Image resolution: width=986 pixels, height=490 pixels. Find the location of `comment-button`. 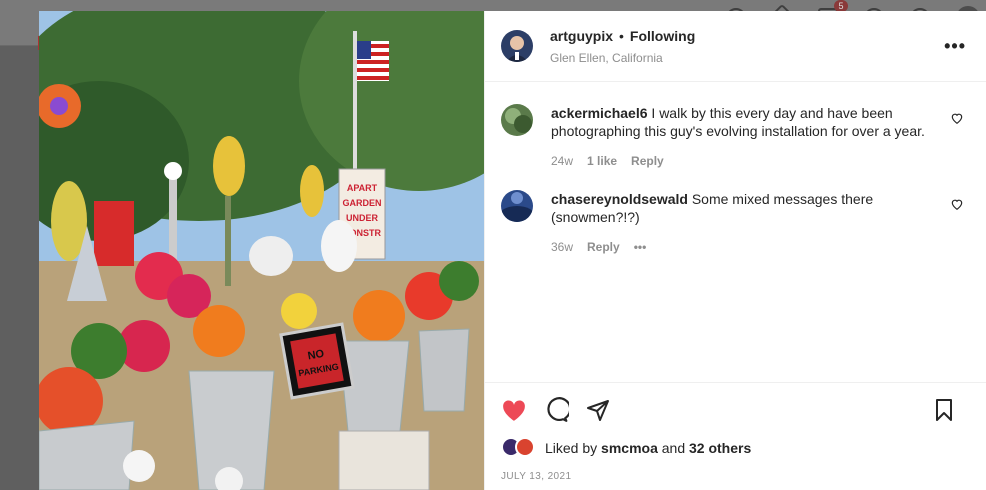

comment-button is located at coordinates (556, 410).